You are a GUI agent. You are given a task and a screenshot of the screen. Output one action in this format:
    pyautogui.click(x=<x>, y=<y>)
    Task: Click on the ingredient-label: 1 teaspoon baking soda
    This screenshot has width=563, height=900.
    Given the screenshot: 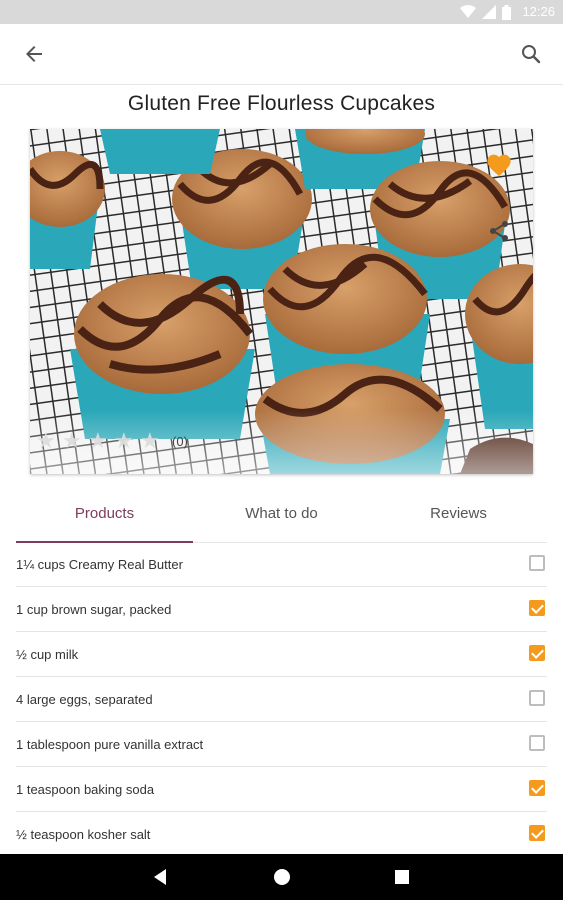 What is the action you would take?
    pyautogui.click(x=85, y=789)
    